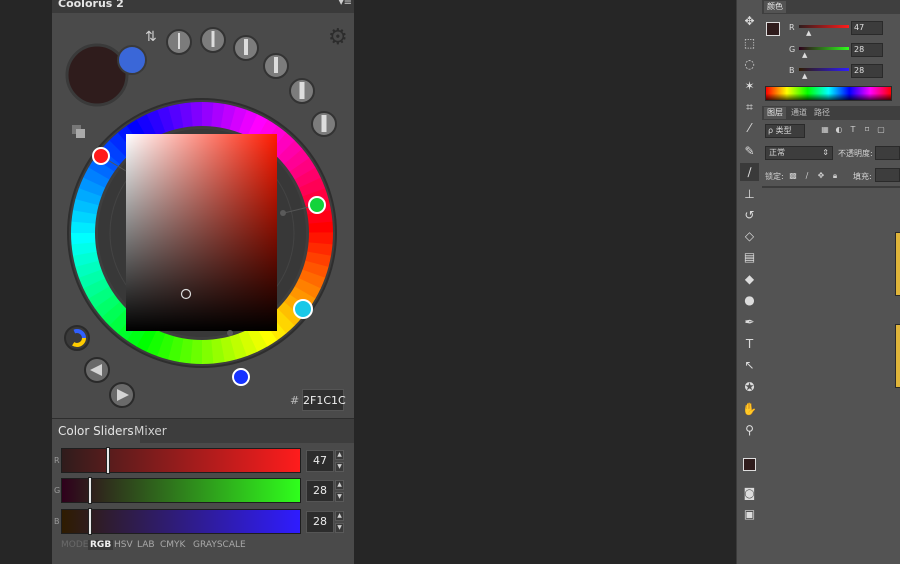  Describe the element at coordinates (799, 113) in the screenshot. I see `tab-channels: 通道` at that location.